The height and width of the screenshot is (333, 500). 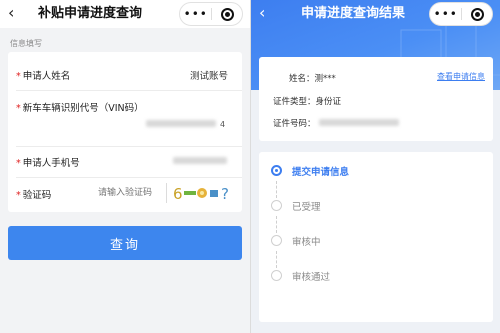 What do you see at coordinates (125, 243) in the screenshot?
I see `query-button: 查询` at bounding box center [125, 243].